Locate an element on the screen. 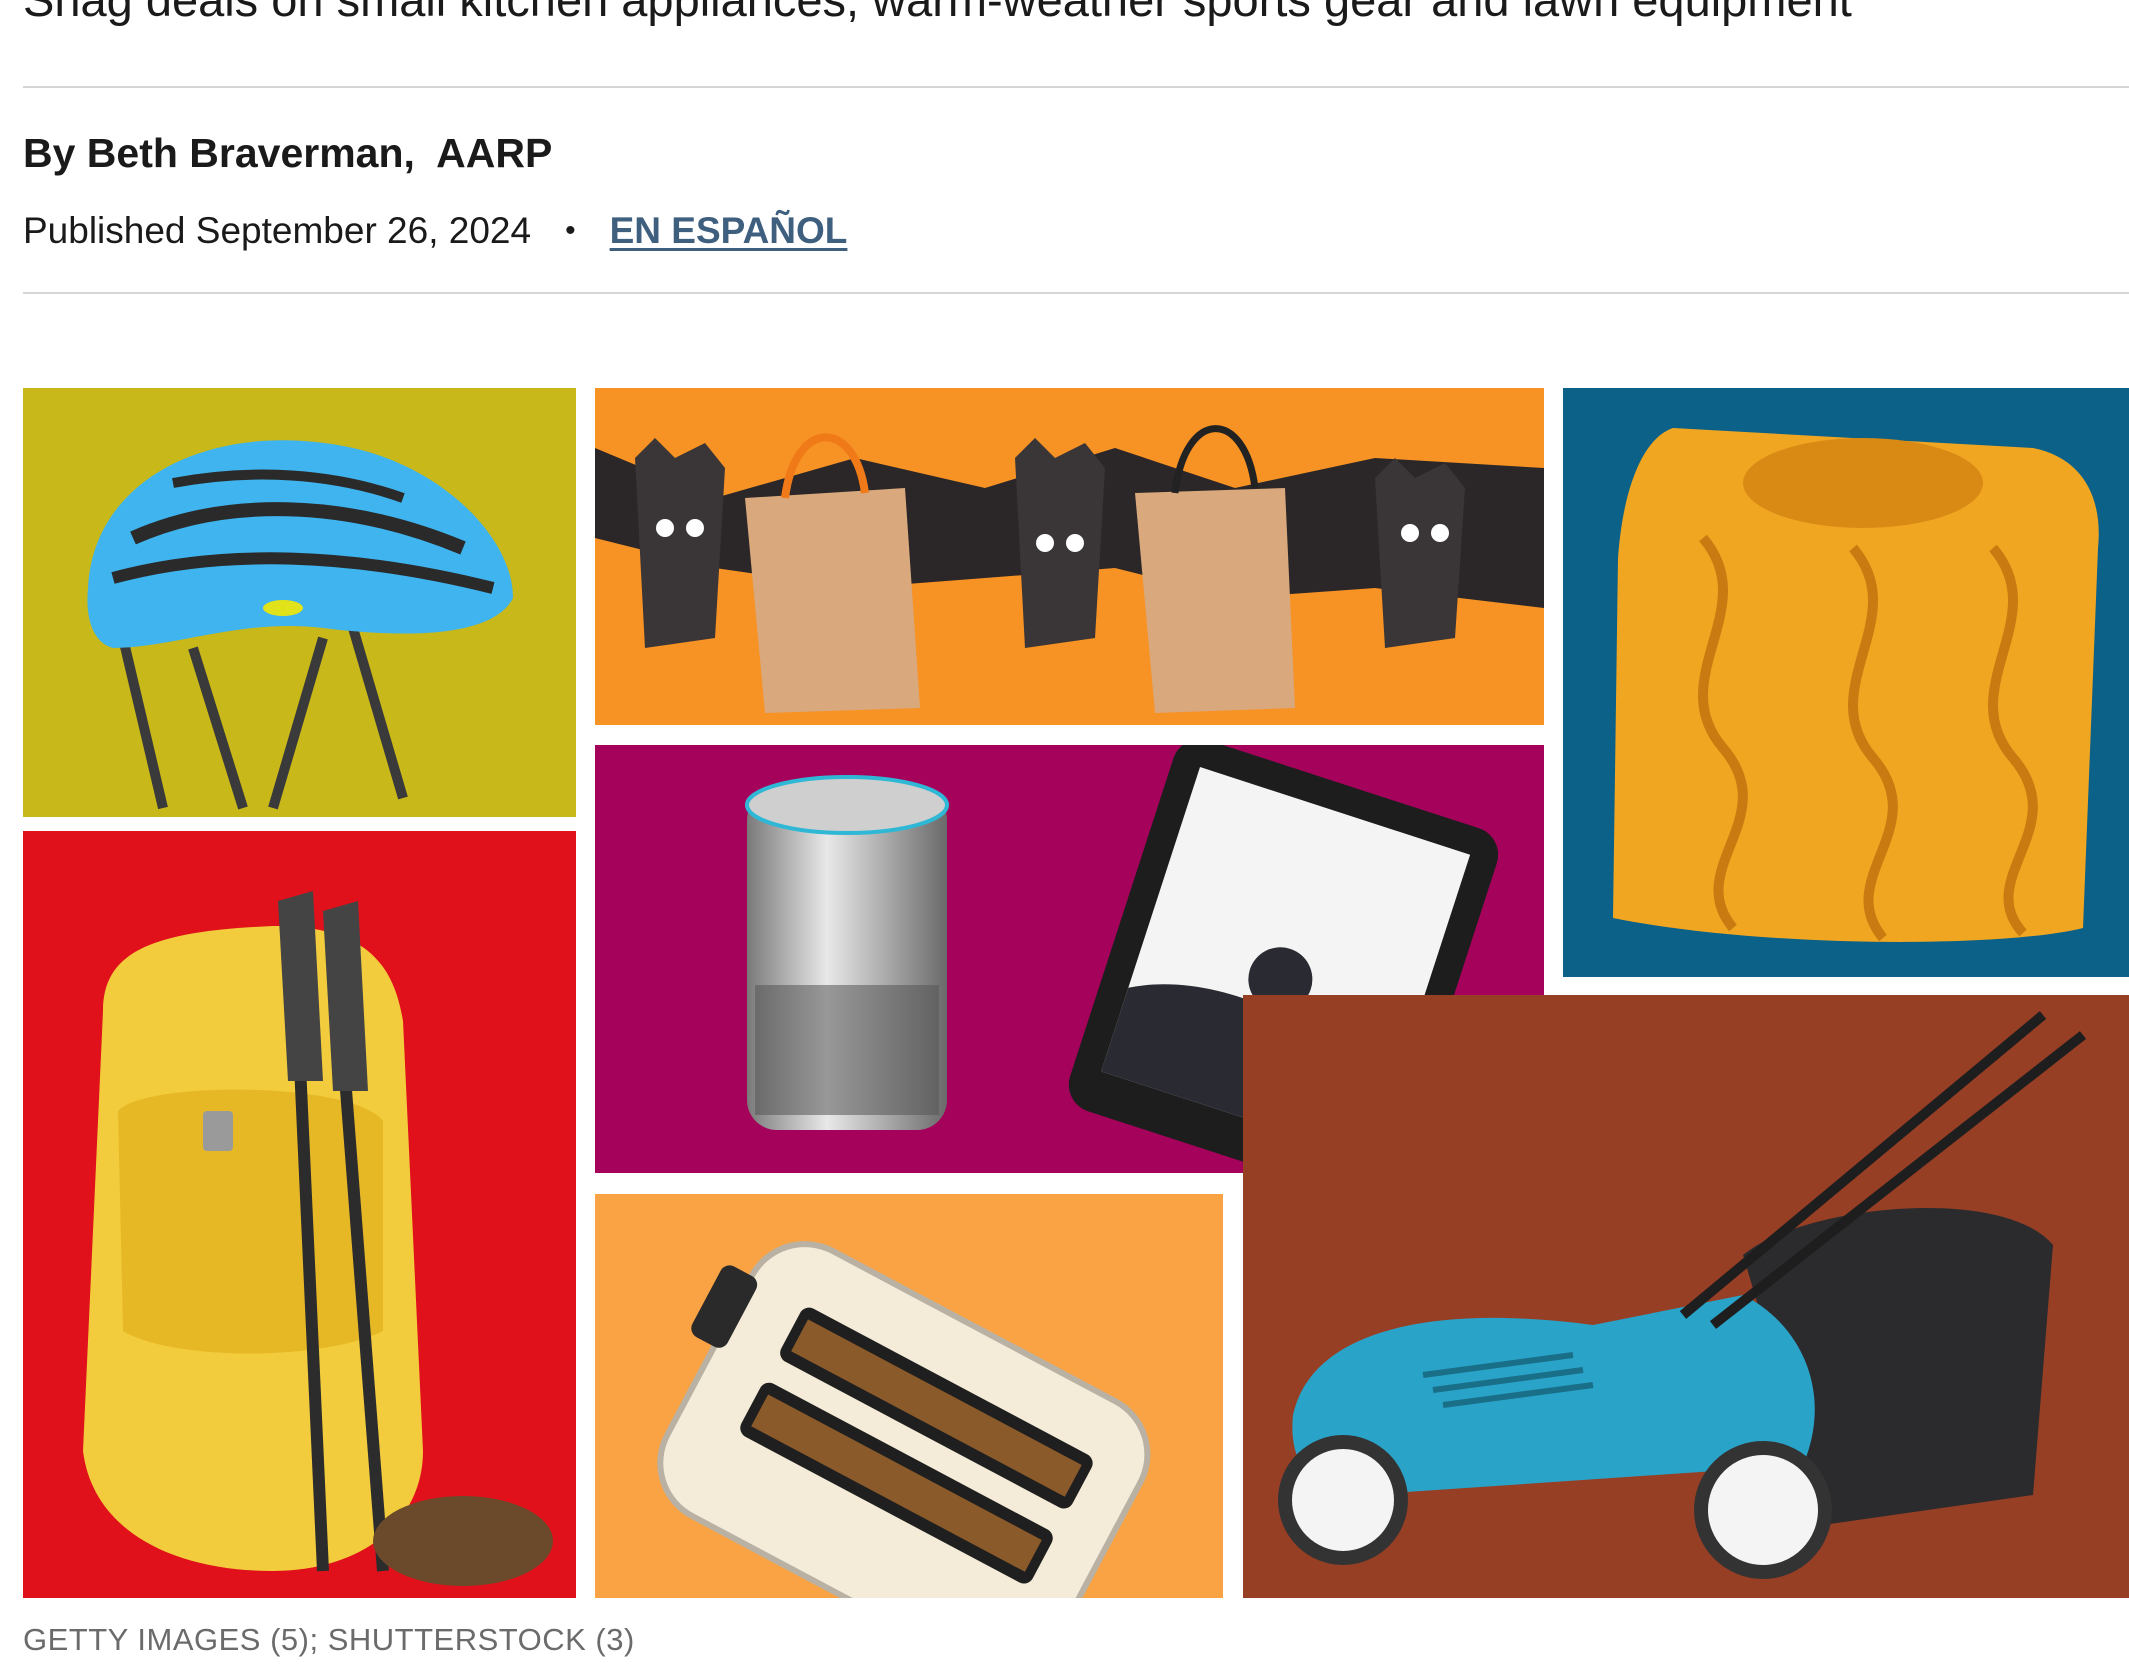 The image size is (2129, 1667). halloween-bats-image is located at coordinates (1069, 556).